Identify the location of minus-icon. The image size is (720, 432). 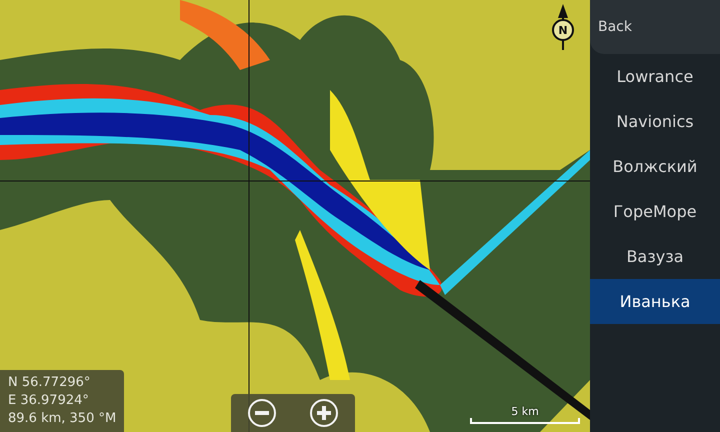
(262, 413).